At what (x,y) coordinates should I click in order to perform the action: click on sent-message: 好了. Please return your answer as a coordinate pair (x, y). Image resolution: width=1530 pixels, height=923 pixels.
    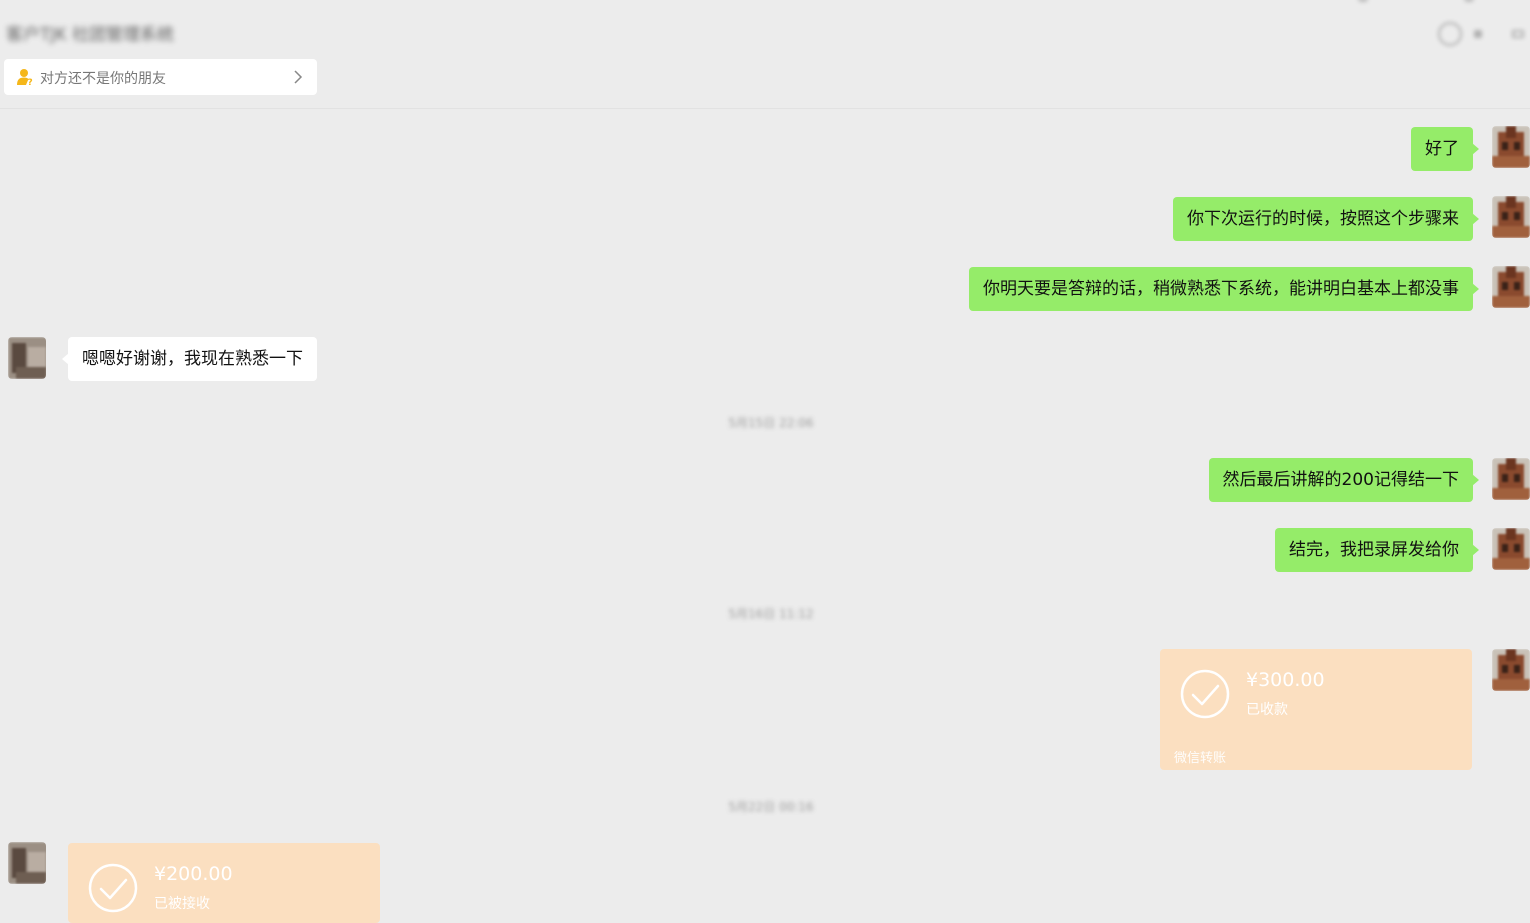
    Looking at the image, I should click on (1445, 149).